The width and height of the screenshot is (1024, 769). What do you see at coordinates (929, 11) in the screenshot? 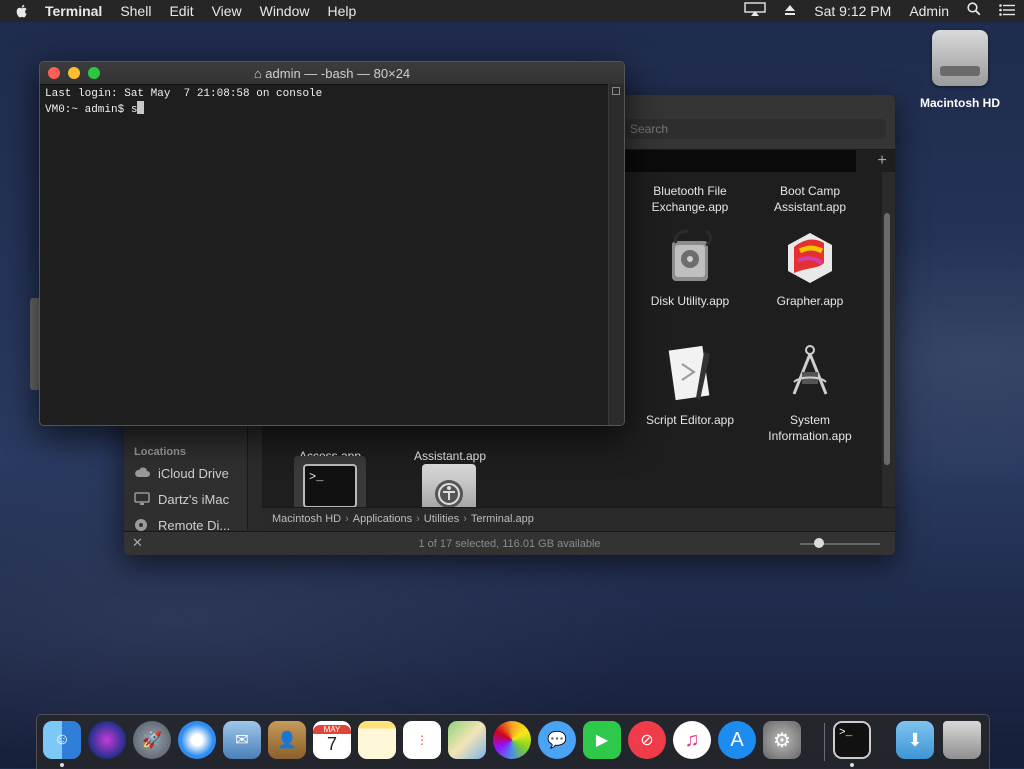
I see `menu-user: Admin` at bounding box center [929, 11].